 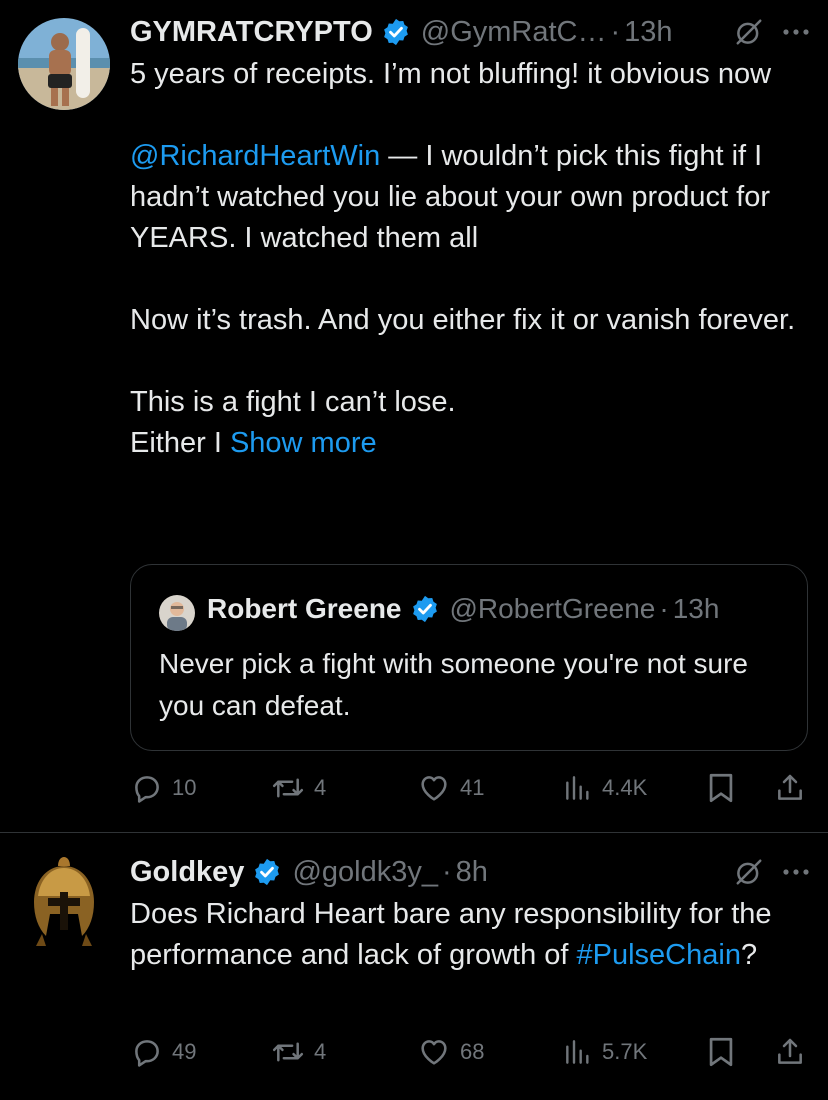 I want to click on tweet-text-span: Either I, so click(x=180, y=443).